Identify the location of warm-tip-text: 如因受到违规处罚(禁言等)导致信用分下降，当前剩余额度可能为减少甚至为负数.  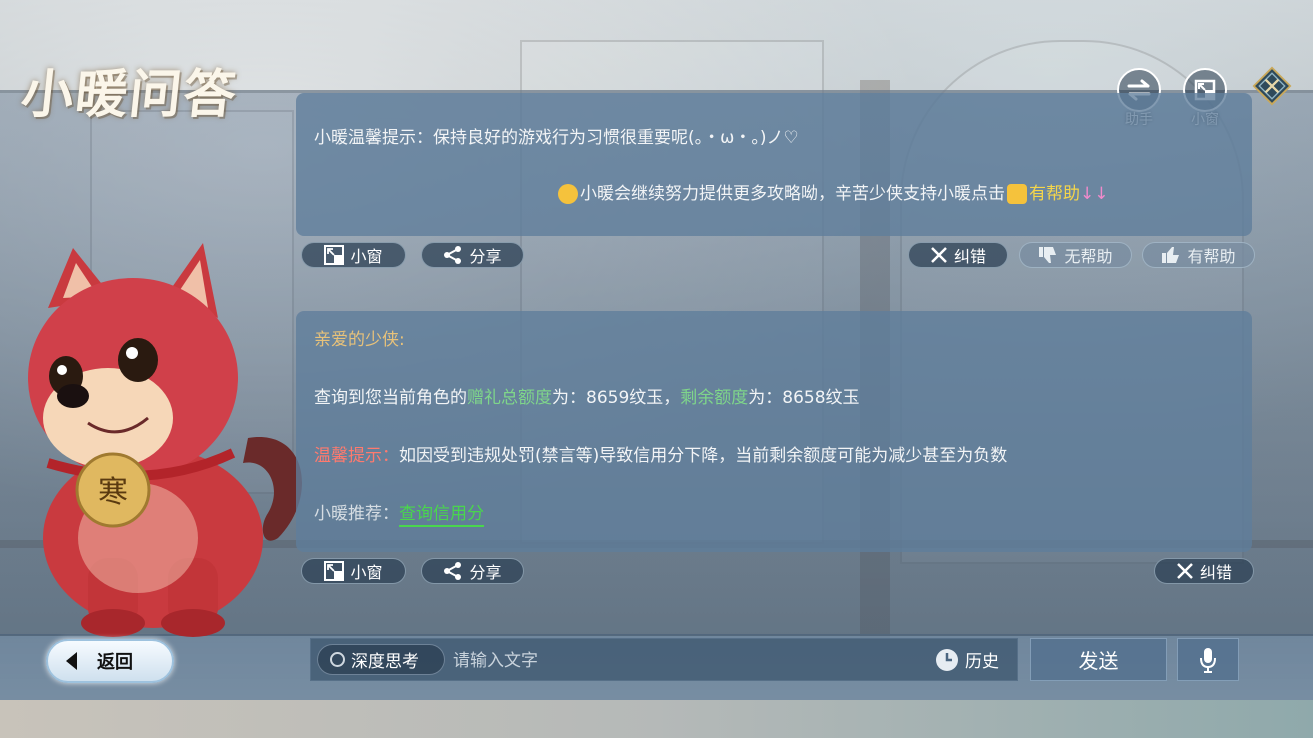
(703, 456).